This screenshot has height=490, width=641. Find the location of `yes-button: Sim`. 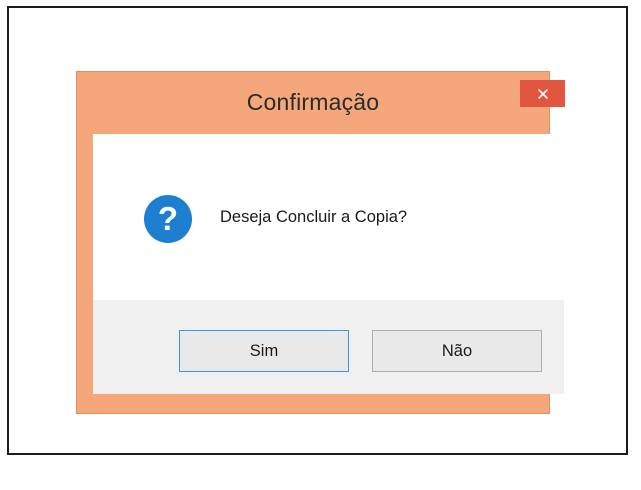

yes-button: Sim is located at coordinates (264, 351).